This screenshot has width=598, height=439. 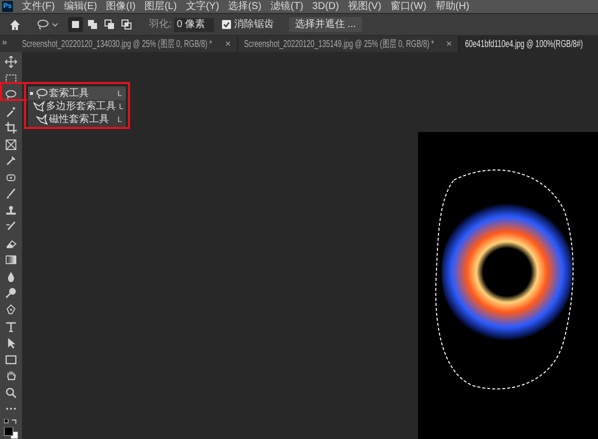 What do you see at coordinates (81, 6) in the screenshot?
I see `menu-item: 编辑(E)` at bounding box center [81, 6].